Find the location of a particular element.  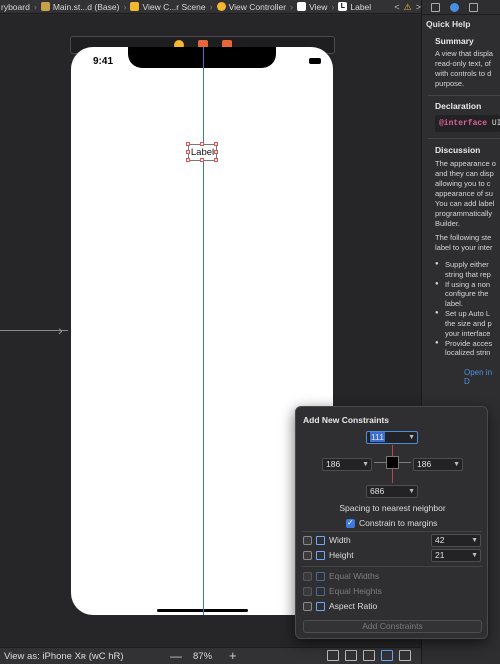

open-in-docs-link: Open in D is located at coordinates (461, 377).